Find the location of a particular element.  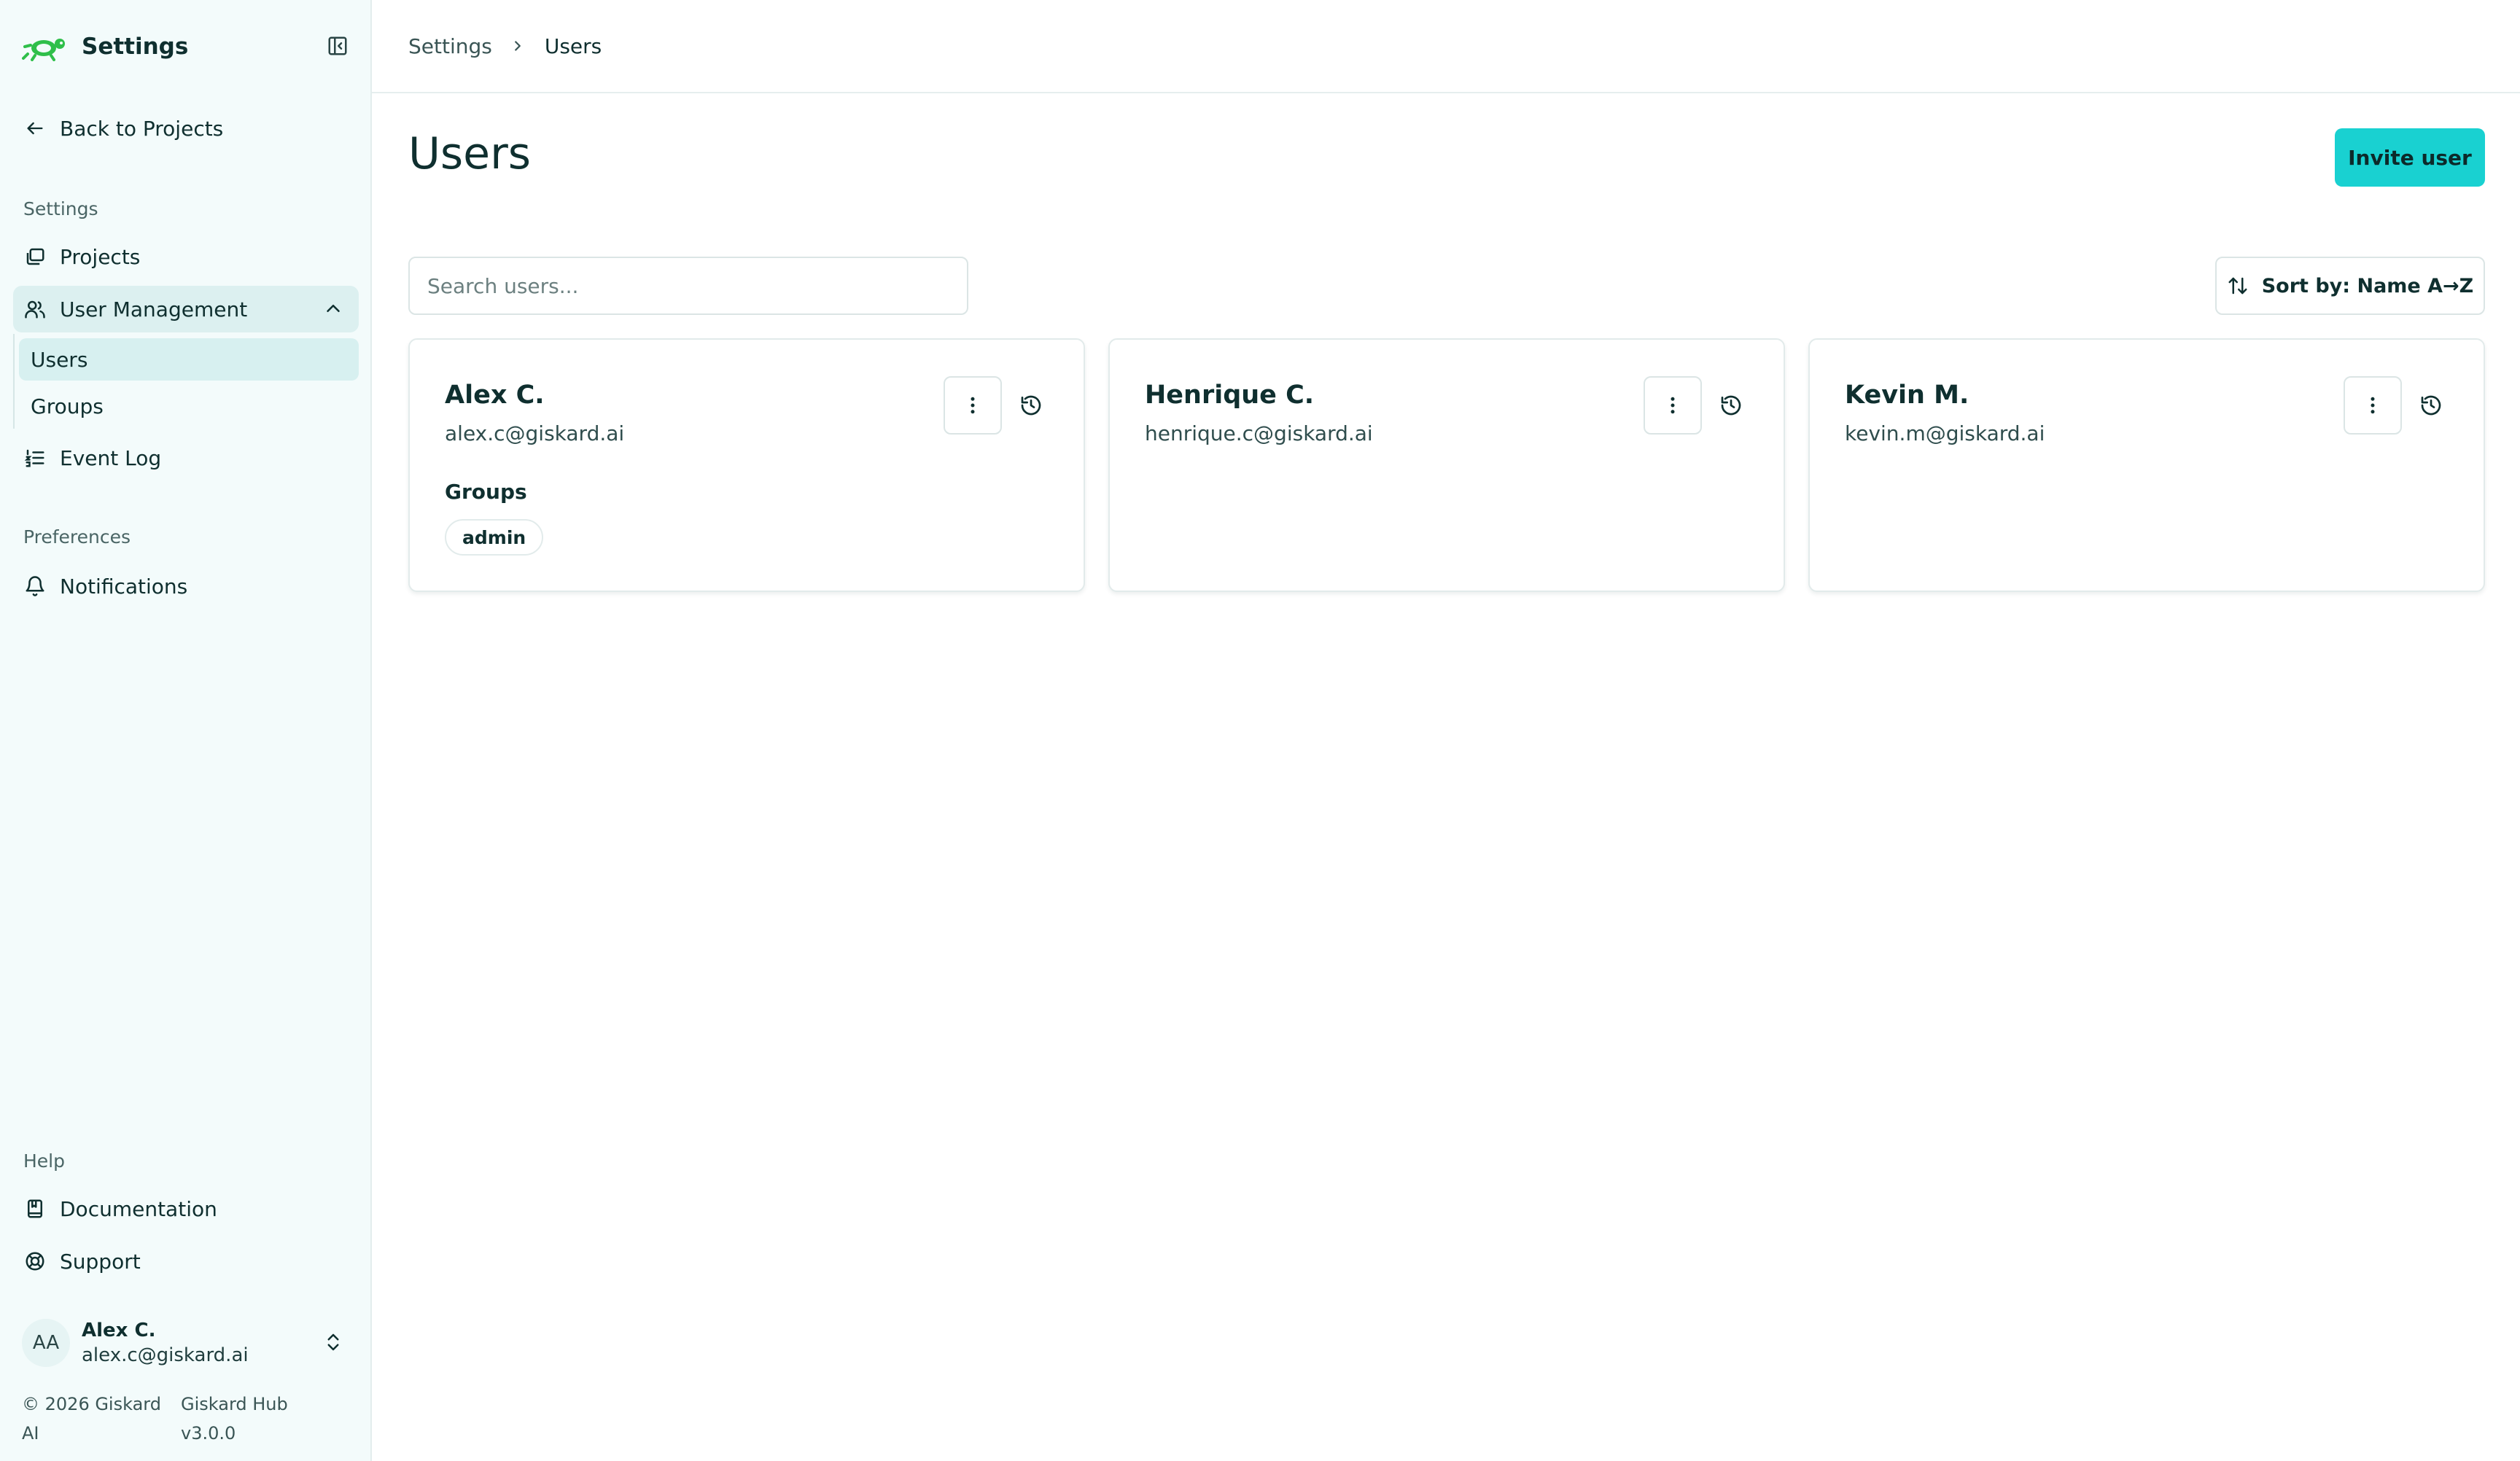

sort-button: Sort by: Name A→Z is located at coordinates (2350, 286).